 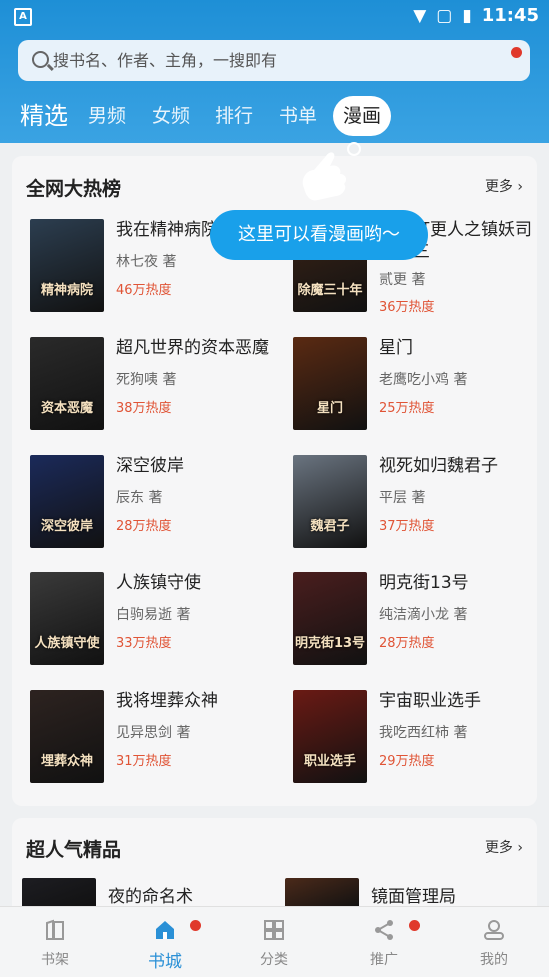 I want to click on hot-book-item: 深空彼岸 深空彼岸 辰东 著 28万热度, so click(x=155, y=502).